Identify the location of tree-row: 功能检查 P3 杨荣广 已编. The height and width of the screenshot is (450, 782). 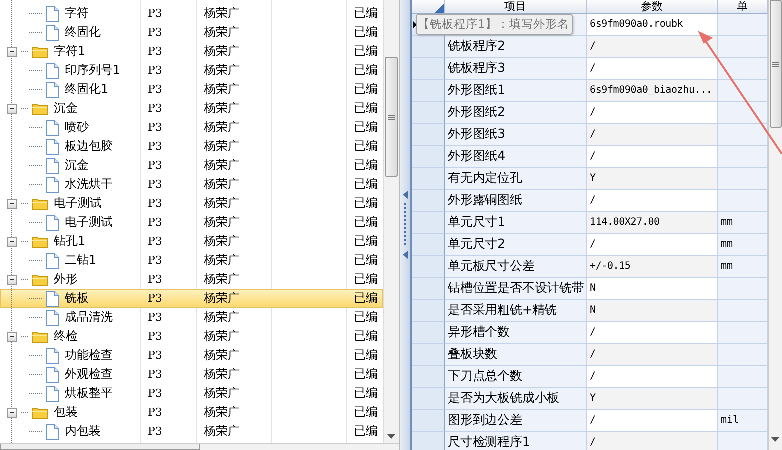
(192, 355).